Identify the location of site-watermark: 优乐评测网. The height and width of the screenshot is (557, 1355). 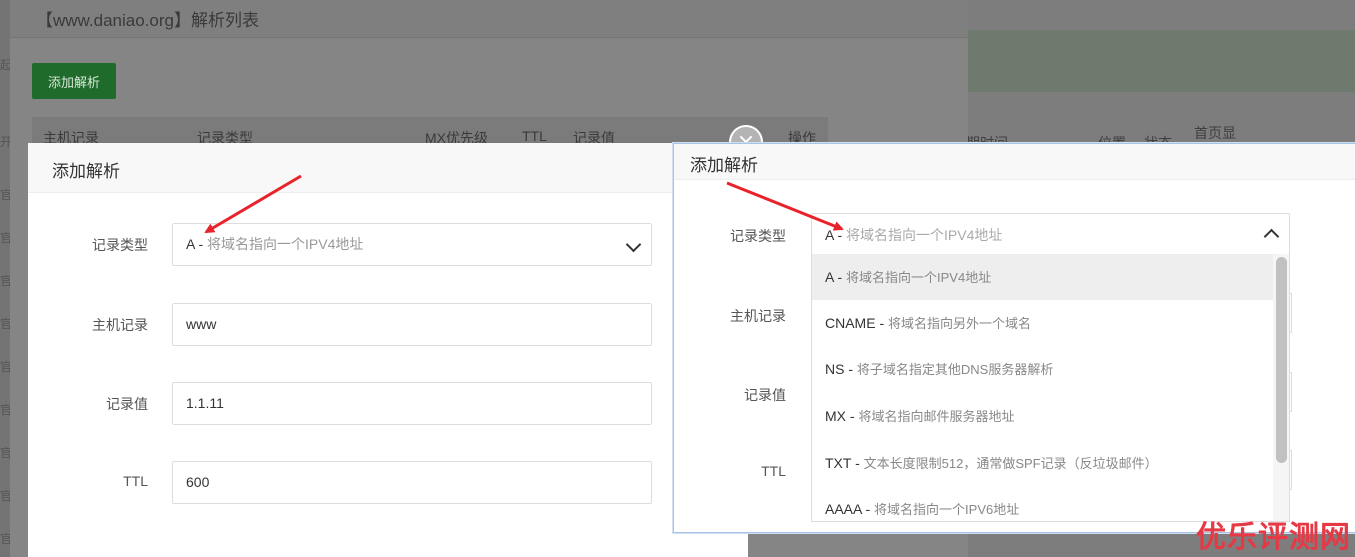
(1273, 537).